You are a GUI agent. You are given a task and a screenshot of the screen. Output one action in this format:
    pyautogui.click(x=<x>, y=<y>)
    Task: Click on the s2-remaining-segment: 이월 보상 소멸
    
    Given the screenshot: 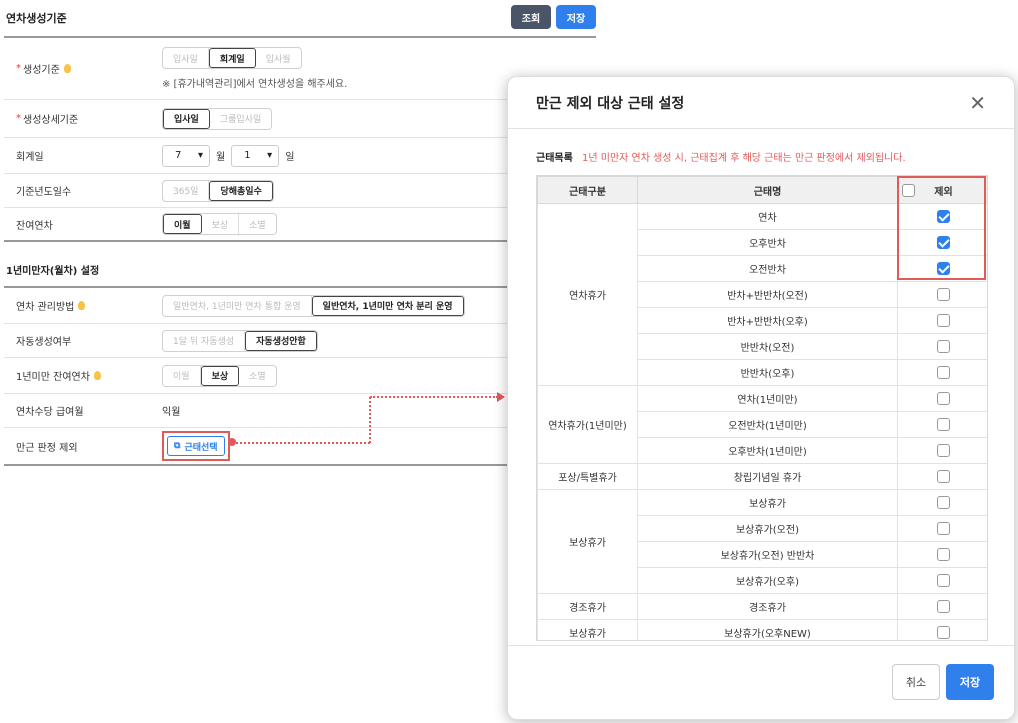 What is the action you would take?
    pyautogui.click(x=219, y=375)
    